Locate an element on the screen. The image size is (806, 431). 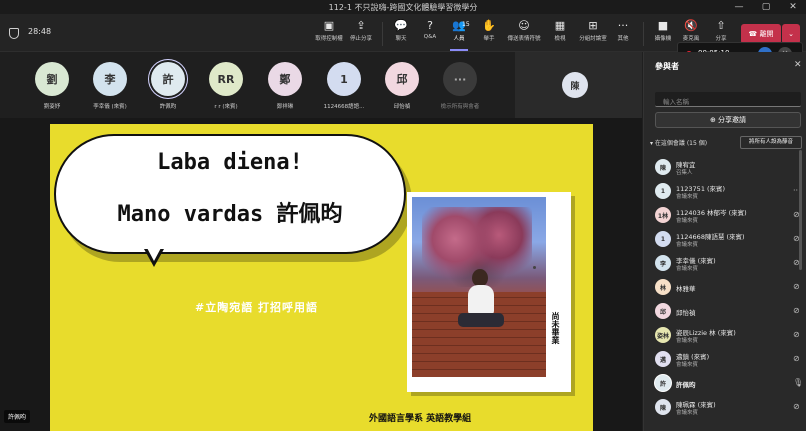
portrait-photo is located at coordinates (479, 287).